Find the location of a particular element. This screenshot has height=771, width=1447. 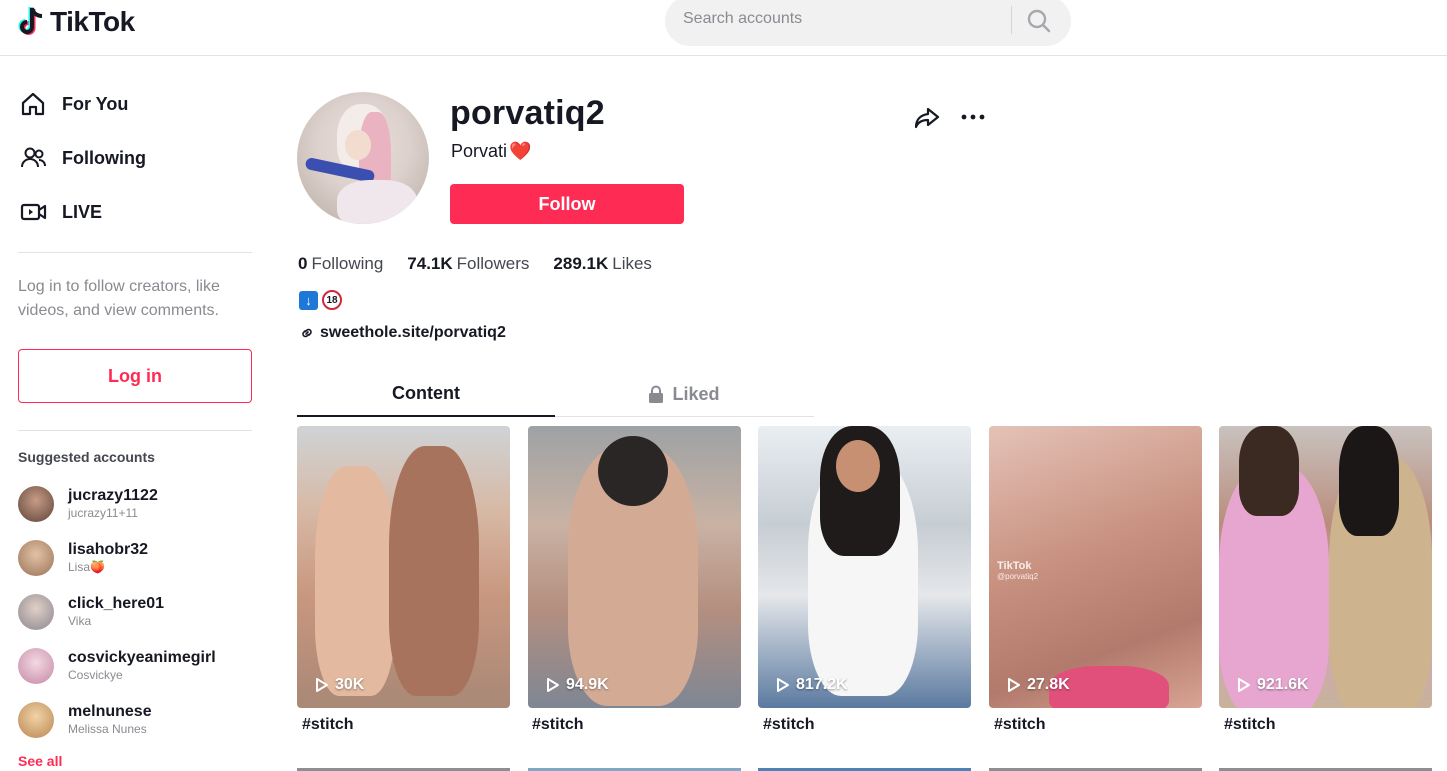

view-count: 27.8K is located at coordinates (1038, 685).